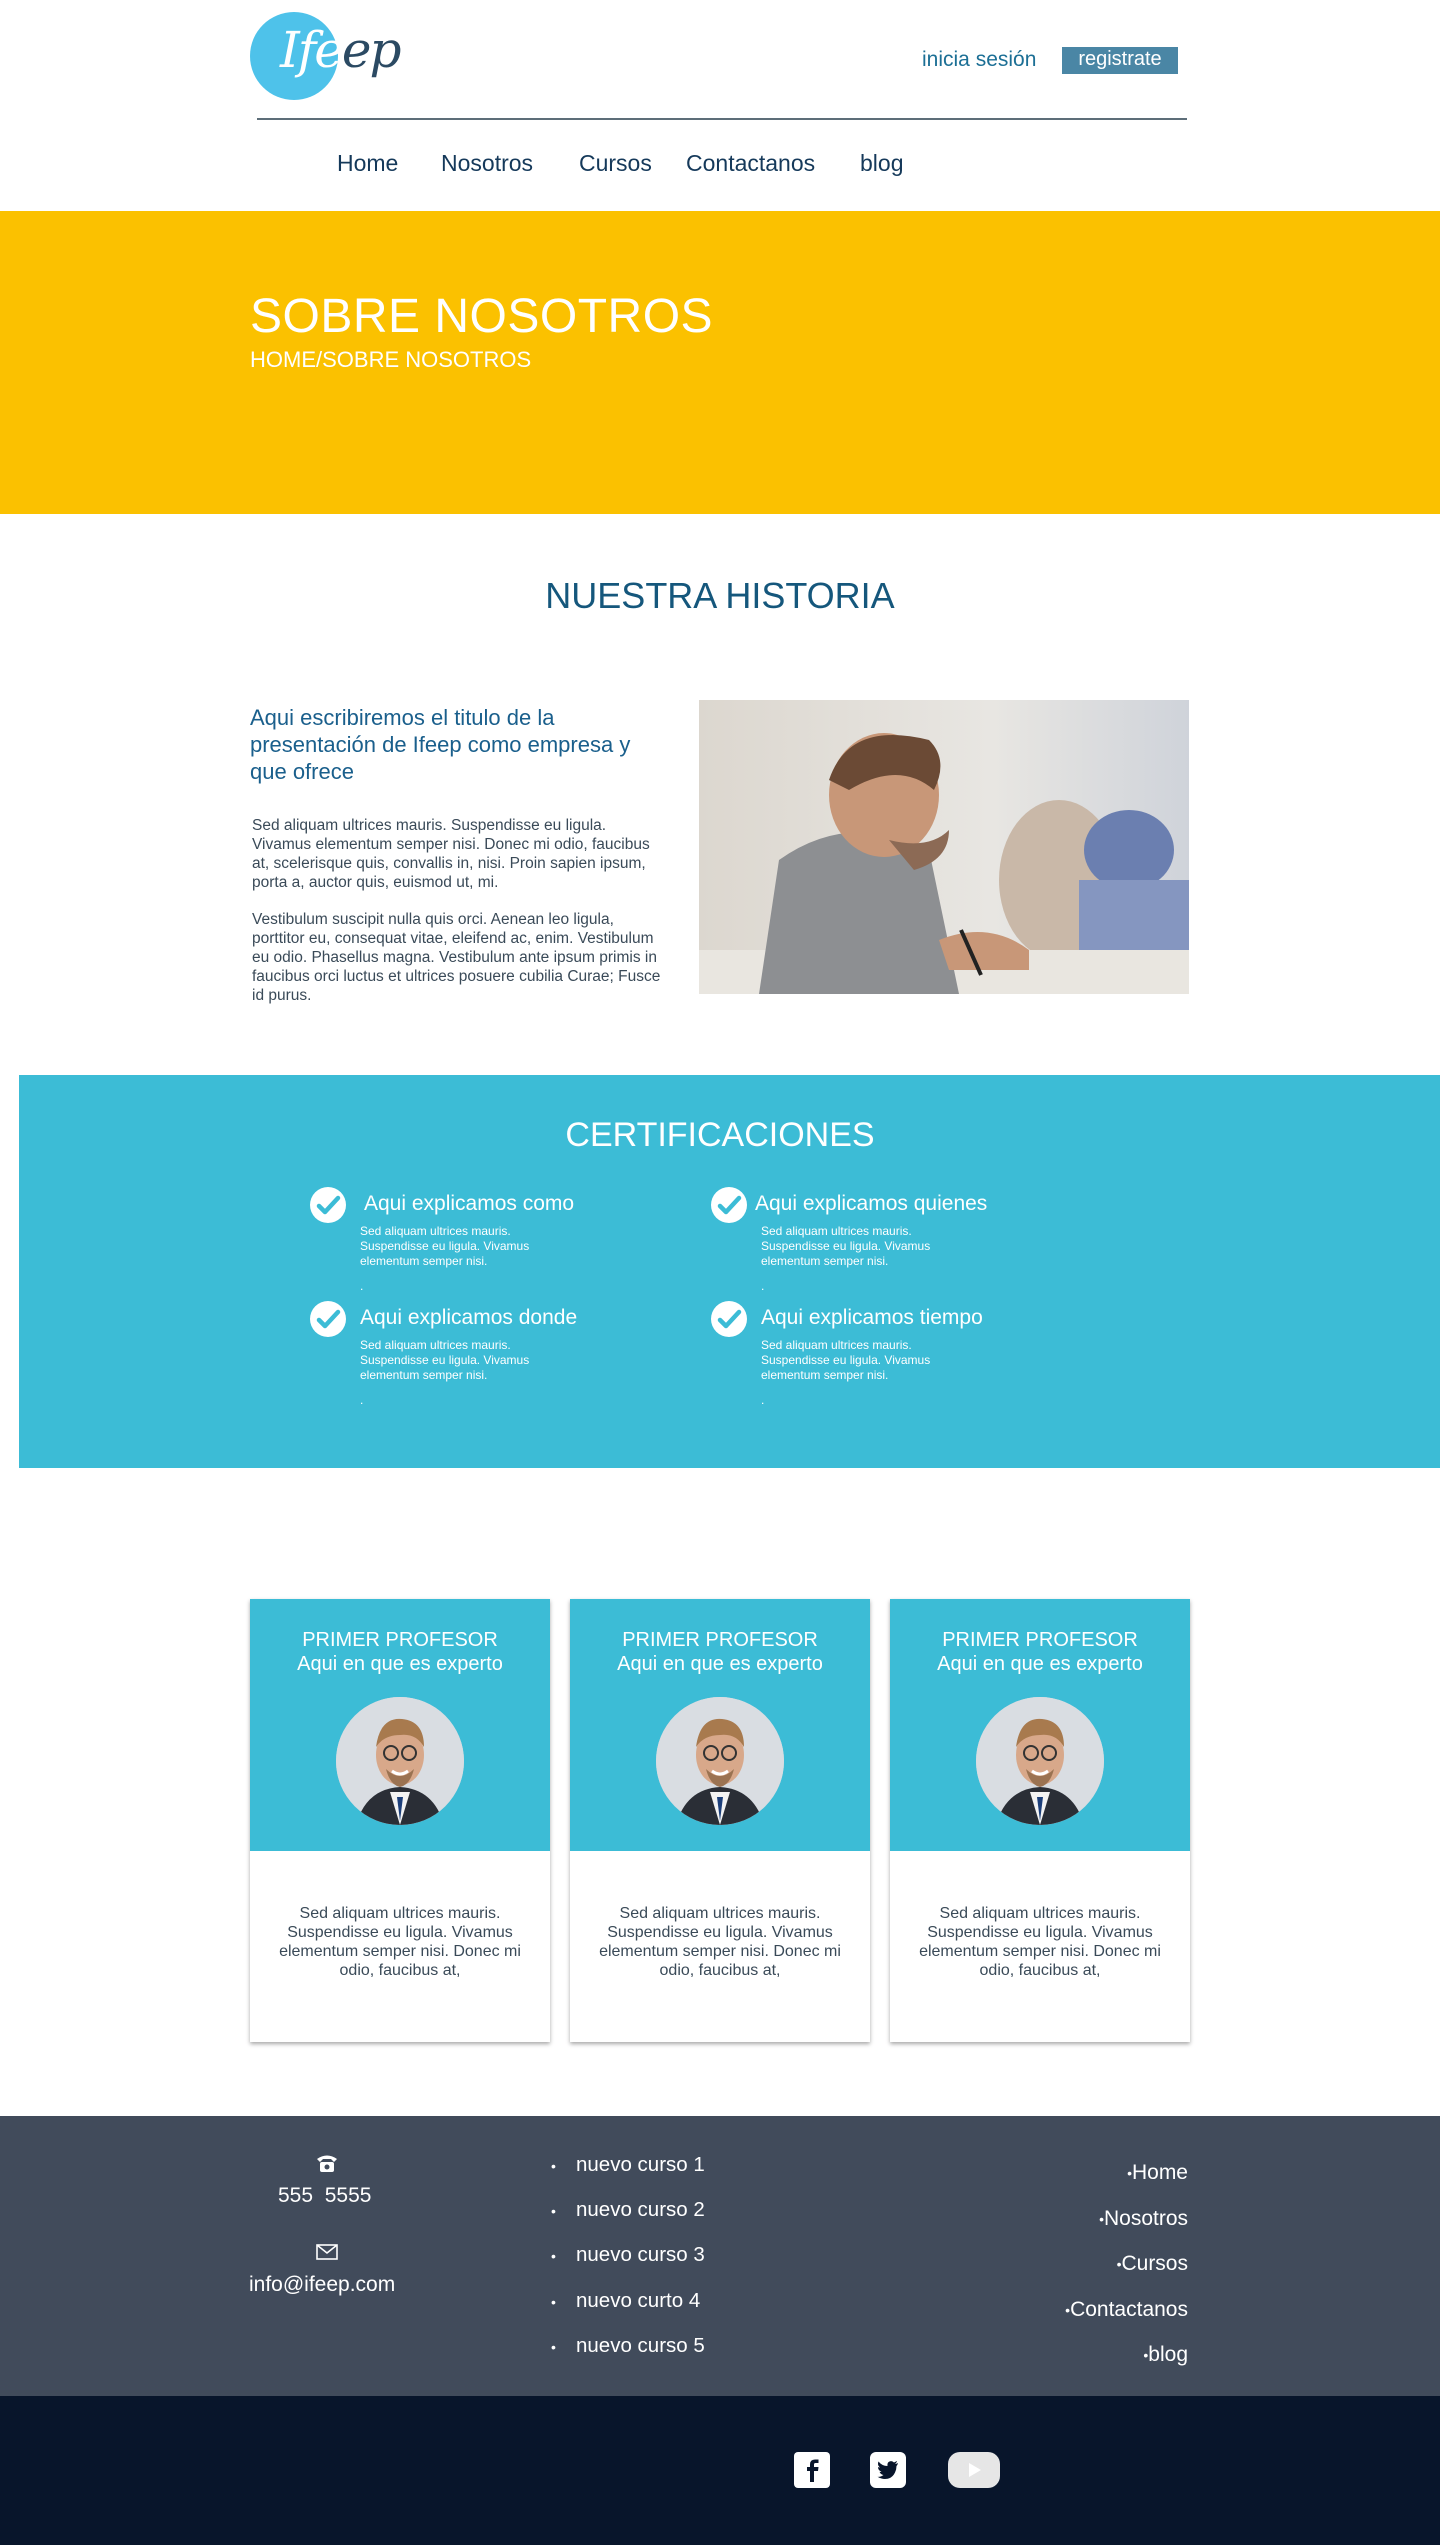 The height and width of the screenshot is (2545, 1440). I want to click on footer-nav-contactanos: Contactanos, so click(1116, 2310).